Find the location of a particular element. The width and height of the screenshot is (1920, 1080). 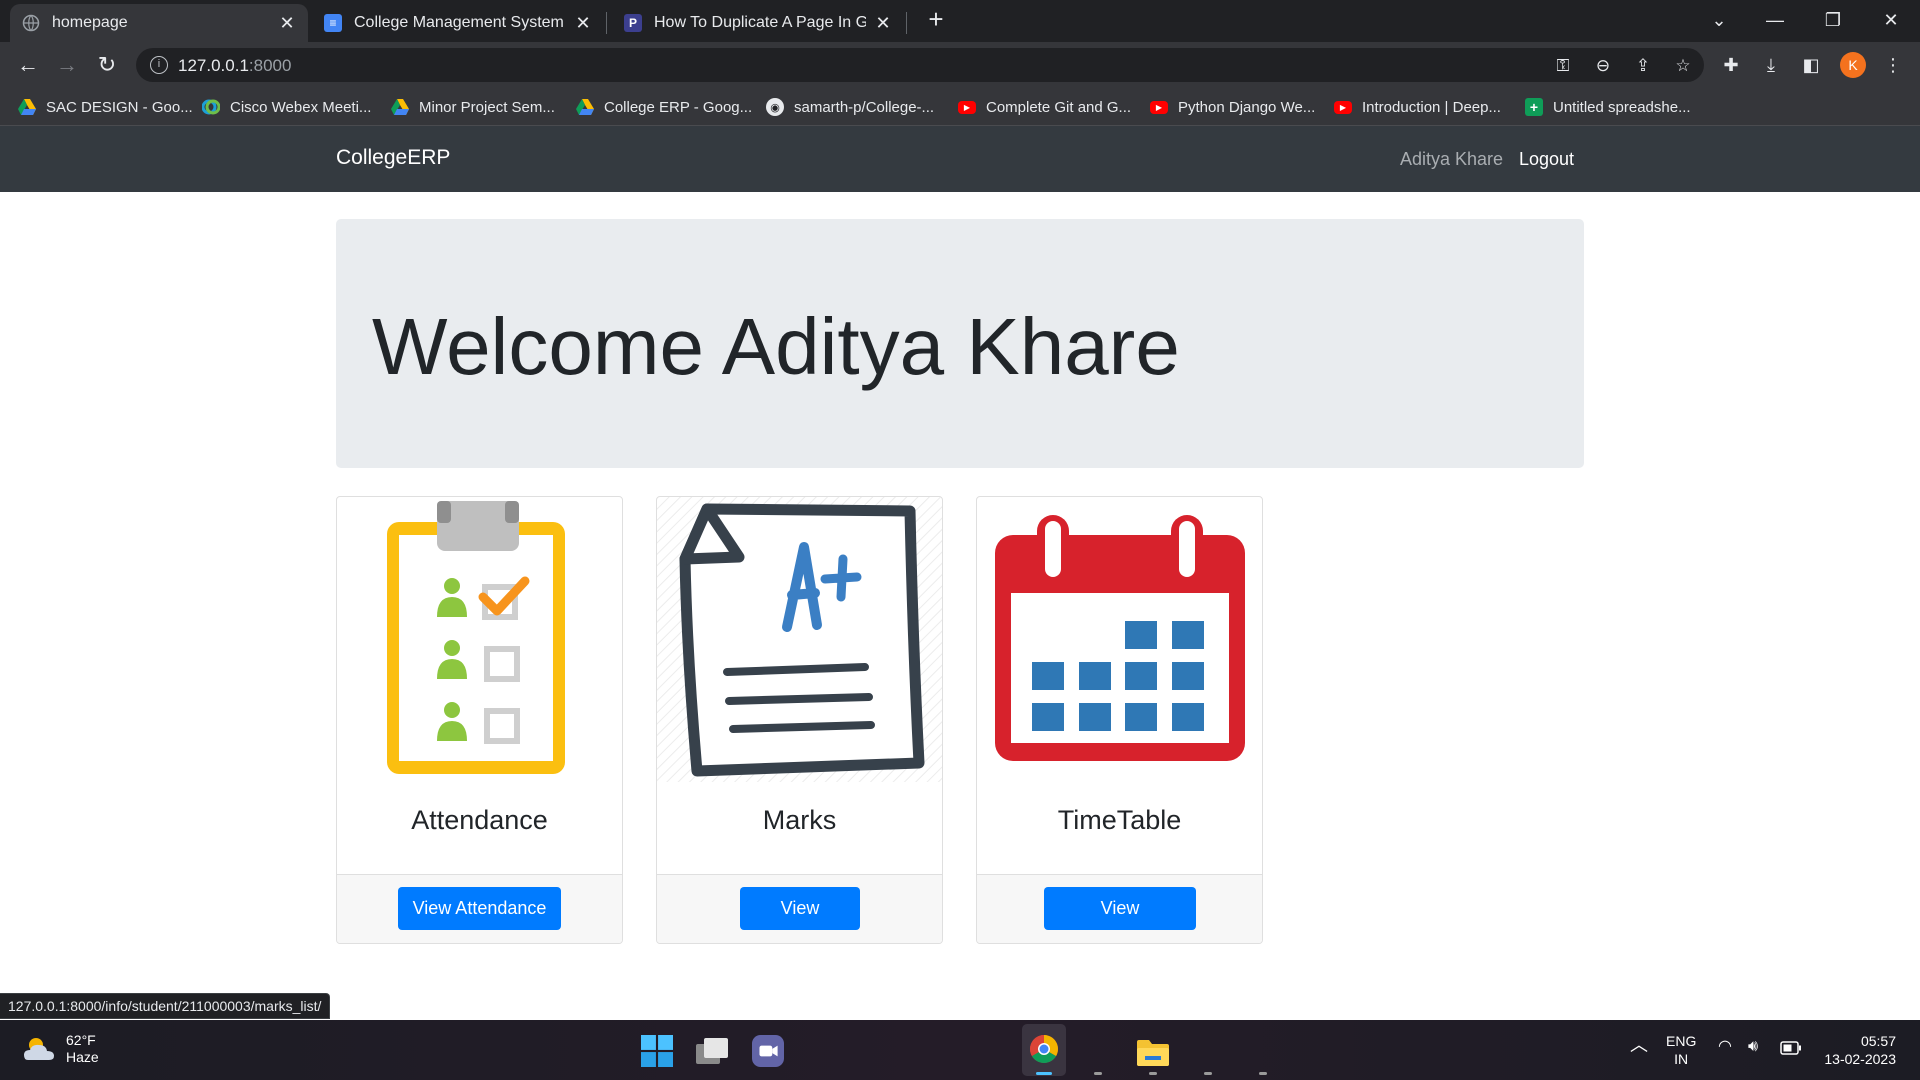

weather-haze-icon is located at coordinates (39, 1049).